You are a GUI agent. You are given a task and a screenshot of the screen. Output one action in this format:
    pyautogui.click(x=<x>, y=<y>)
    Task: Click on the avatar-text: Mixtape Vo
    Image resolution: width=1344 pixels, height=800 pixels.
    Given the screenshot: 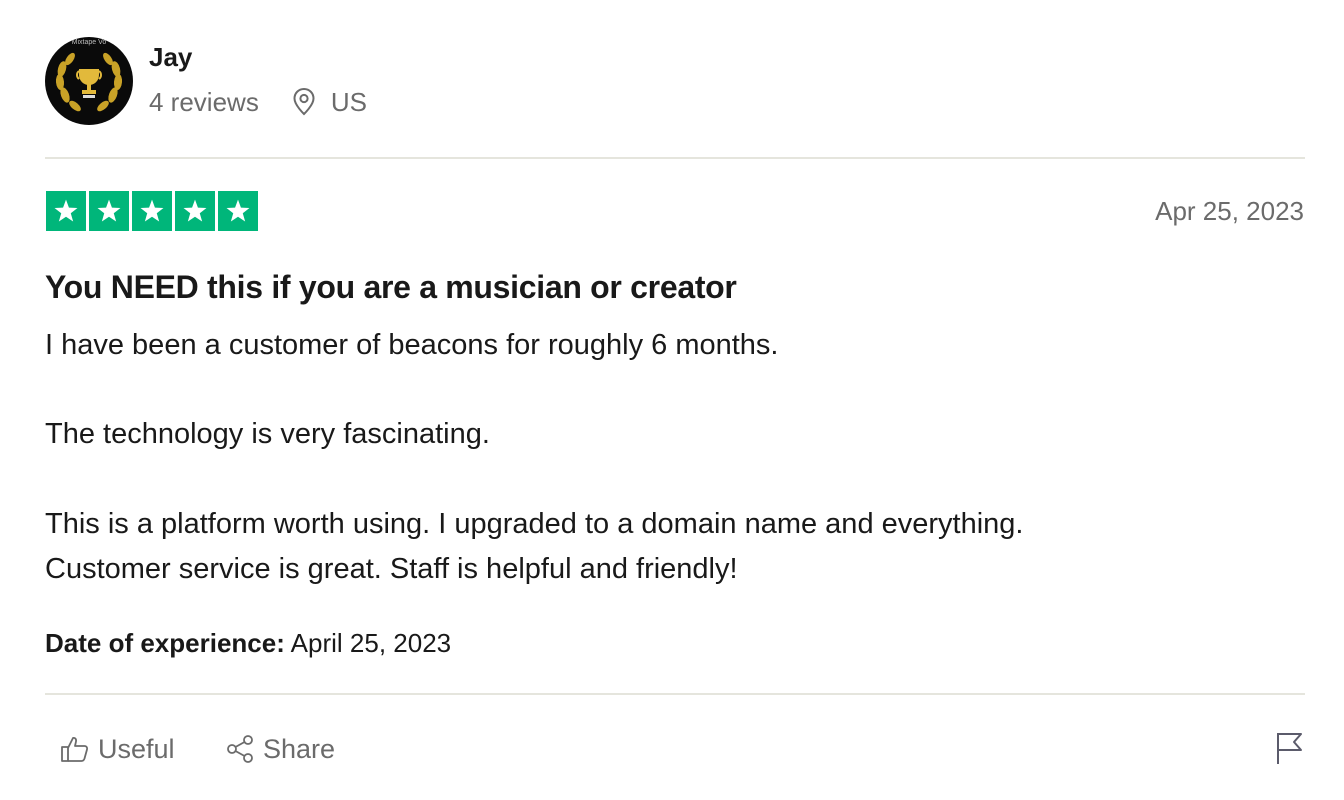 What is the action you would take?
    pyautogui.click(x=89, y=42)
    